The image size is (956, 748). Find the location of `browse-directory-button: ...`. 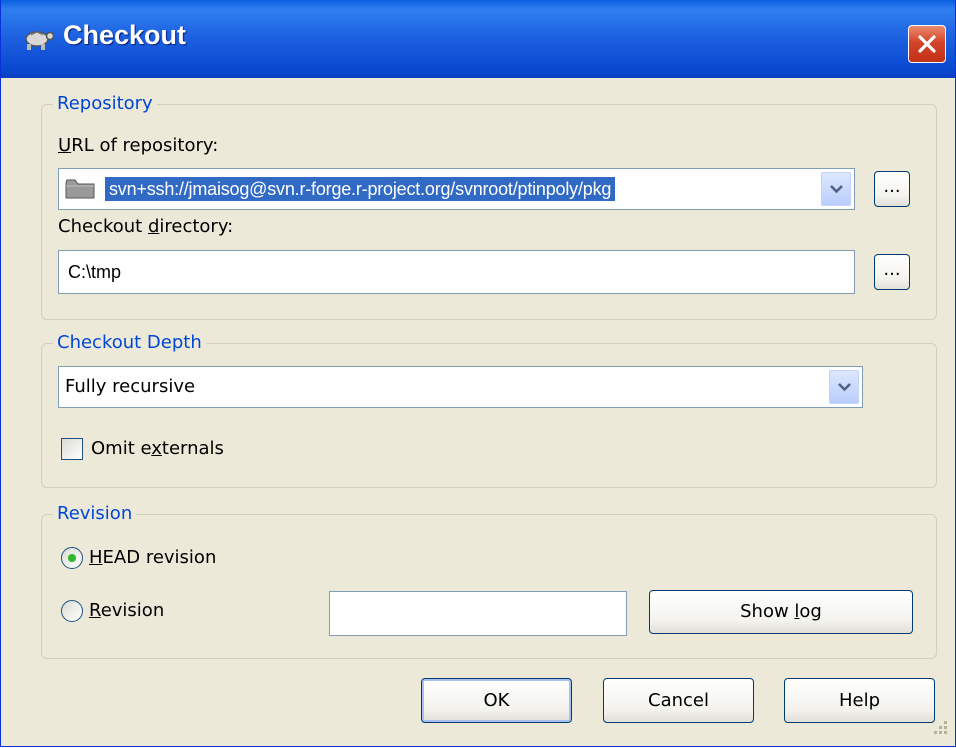

browse-directory-button: ... is located at coordinates (892, 272).